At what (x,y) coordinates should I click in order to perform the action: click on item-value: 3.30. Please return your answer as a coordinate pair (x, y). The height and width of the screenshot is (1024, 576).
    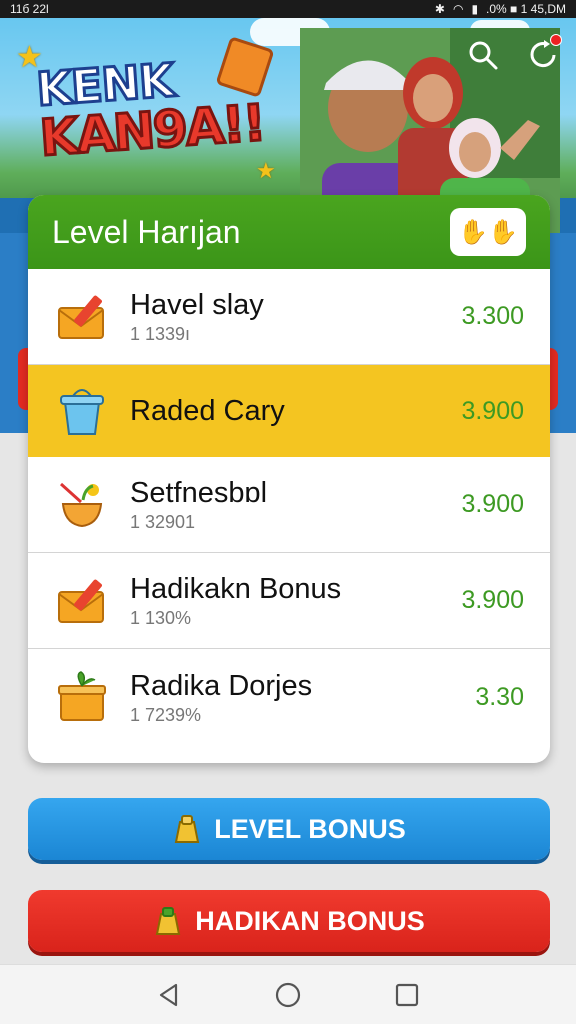
    Looking at the image, I should click on (499, 696).